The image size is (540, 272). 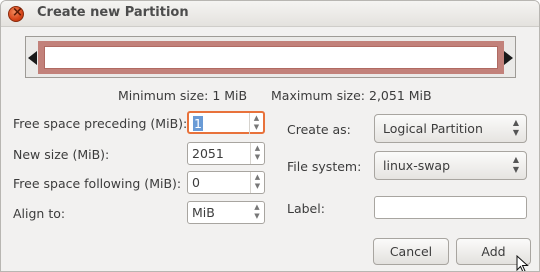 What do you see at coordinates (113, 12) in the screenshot?
I see `window-title: Create new Partition` at bounding box center [113, 12].